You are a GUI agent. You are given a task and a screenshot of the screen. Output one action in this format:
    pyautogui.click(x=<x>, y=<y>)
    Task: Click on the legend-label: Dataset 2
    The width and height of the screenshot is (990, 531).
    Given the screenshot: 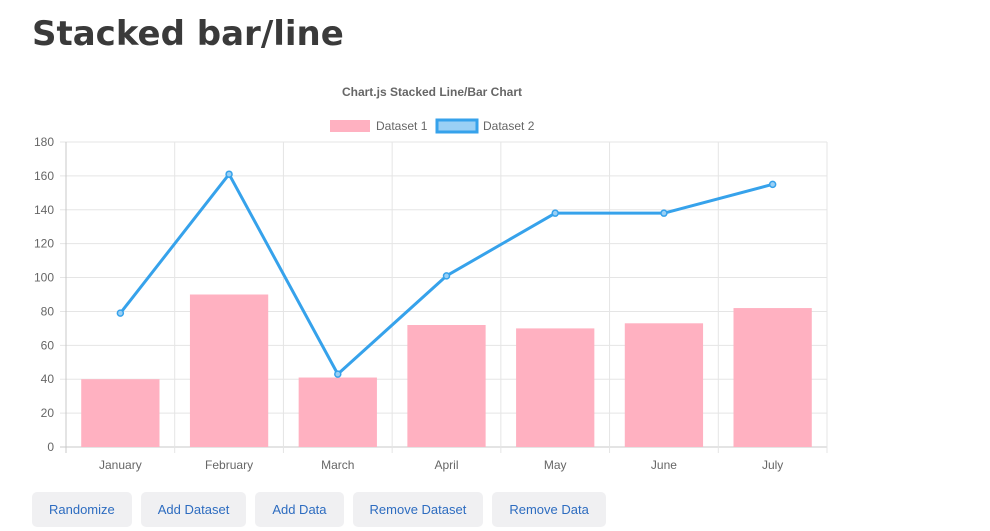 What is the action you would take?
    pyautogui.click(x=509, y=126)
    